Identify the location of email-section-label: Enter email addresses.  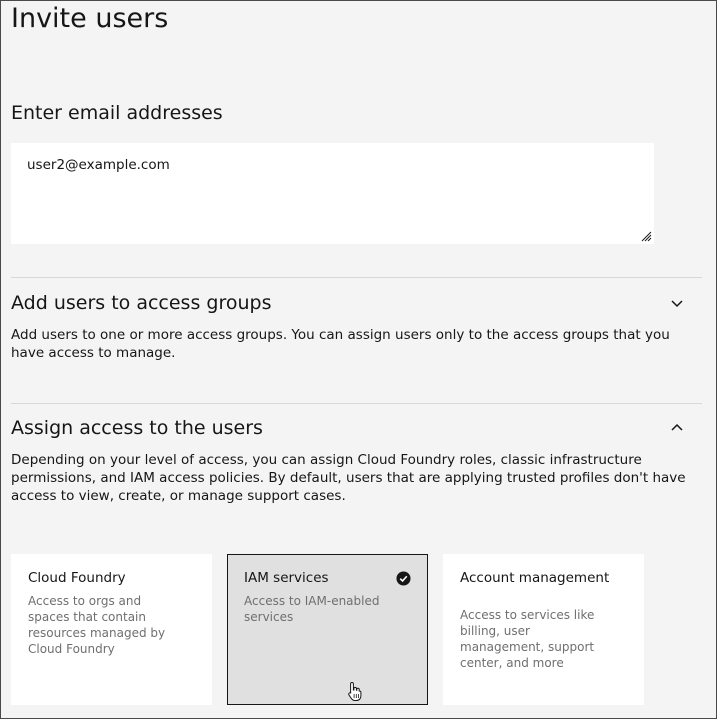
(117, 113).